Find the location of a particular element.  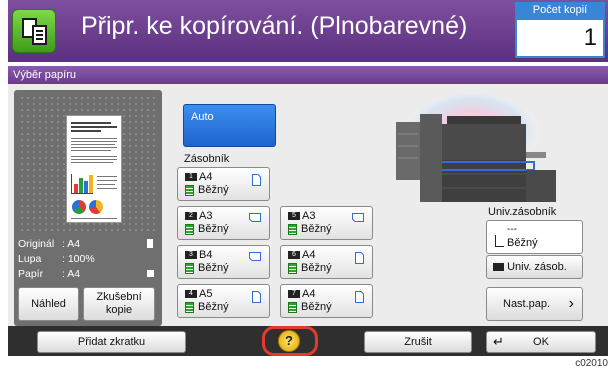

mp-tray-button: --- Běžný is located at coordinates (534, 237).